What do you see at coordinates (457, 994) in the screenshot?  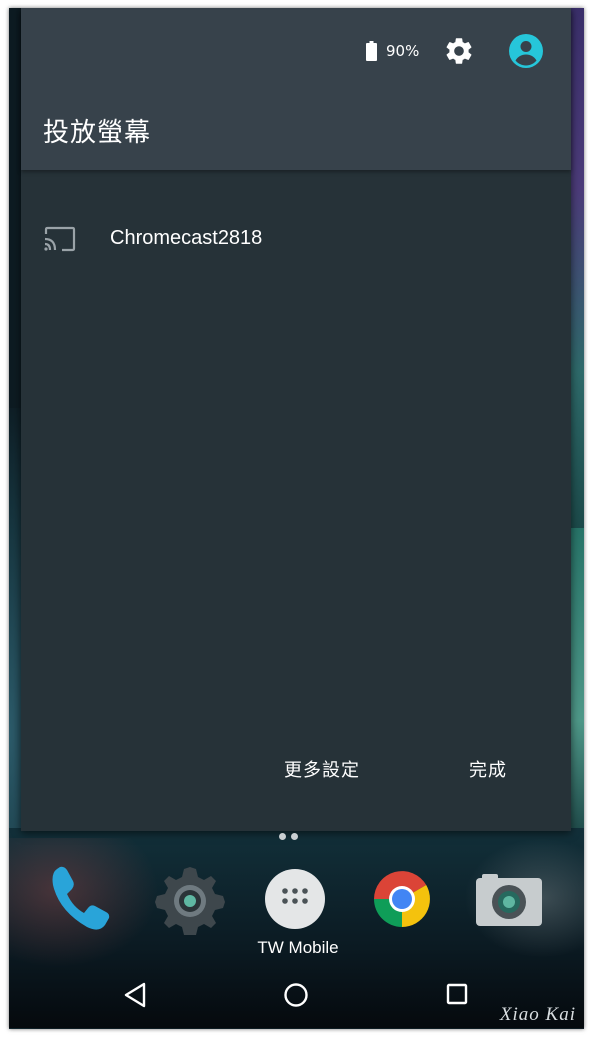 I see `recent-apps-icon` at bounding box center [457, 994].